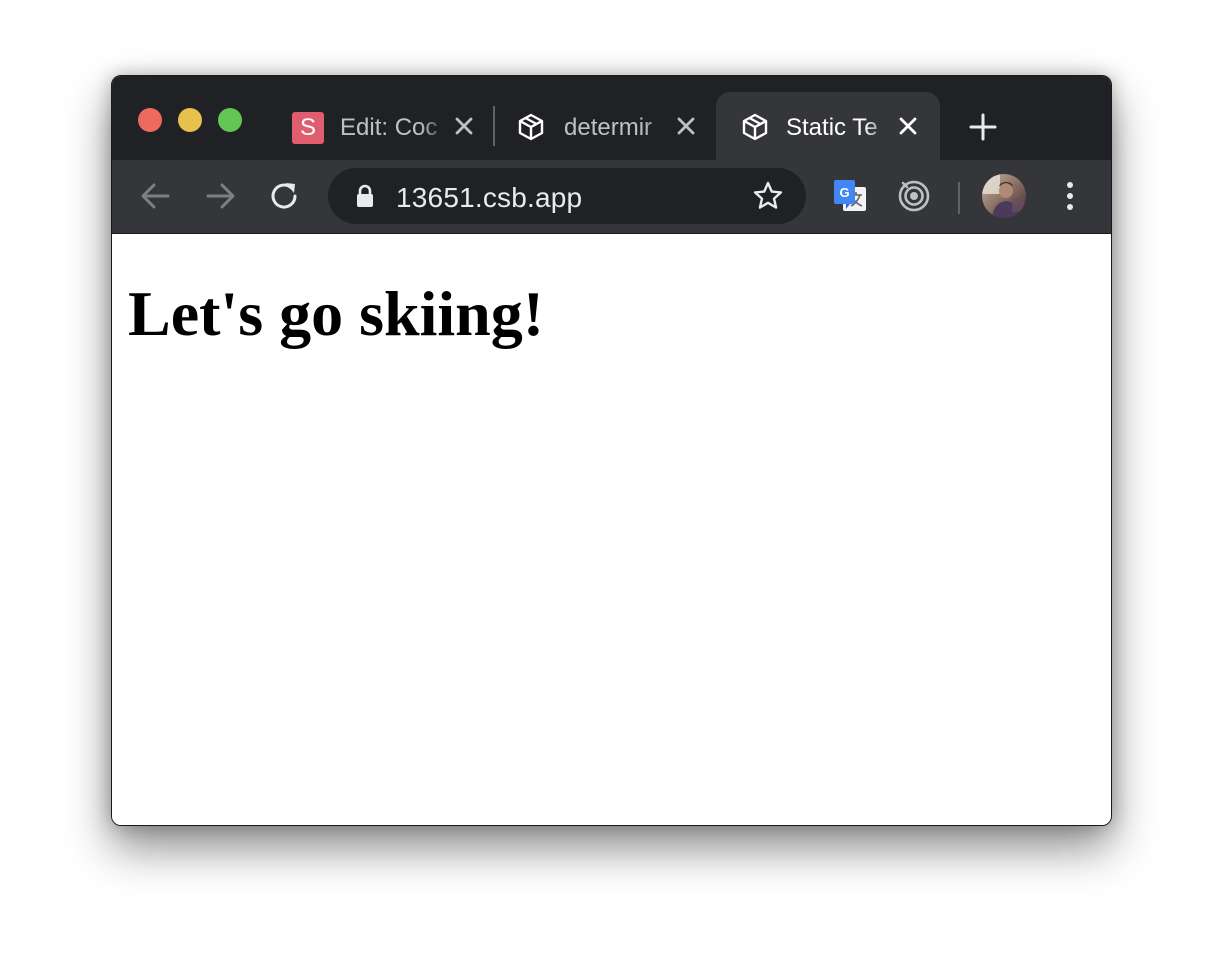 The height and width of the screenshot is (974, 1224). I want to click on google-translate-icon: G, so click(850, 196).